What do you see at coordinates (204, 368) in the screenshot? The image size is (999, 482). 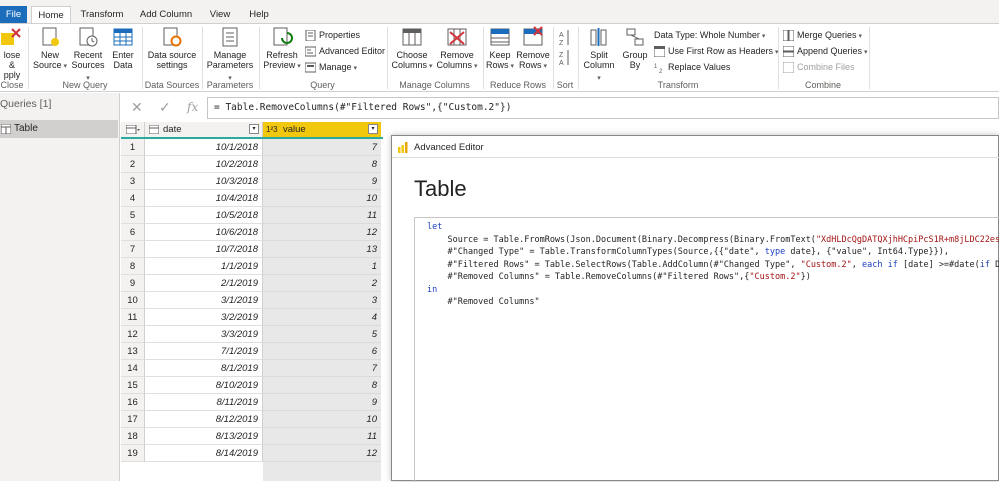 I see `cell-date: 8/1/2019` at bounding box center [204, 368].